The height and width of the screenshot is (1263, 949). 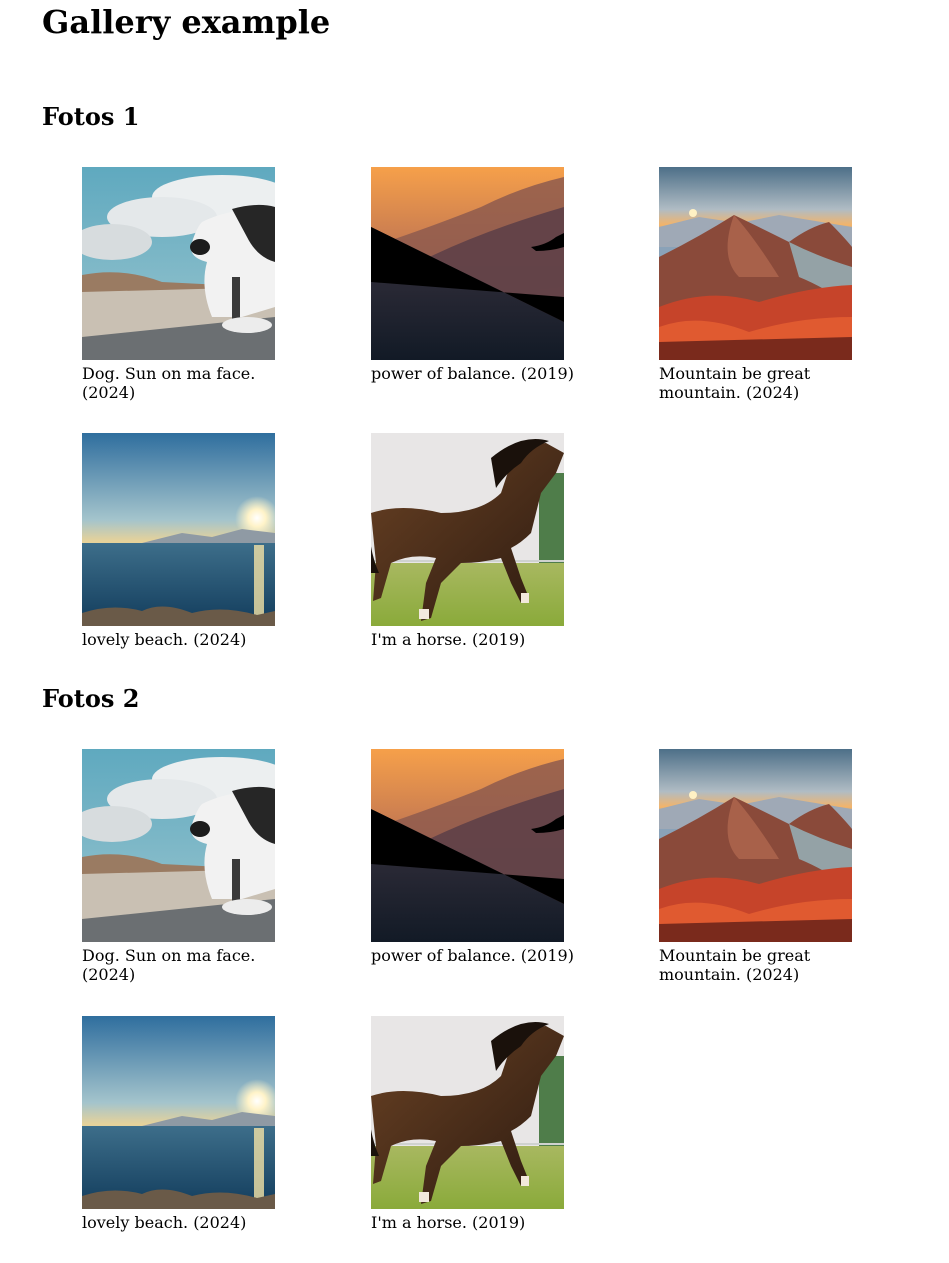 I want to click on section-title-fotos-2: Fotos 2, so click(x=91, y=698).